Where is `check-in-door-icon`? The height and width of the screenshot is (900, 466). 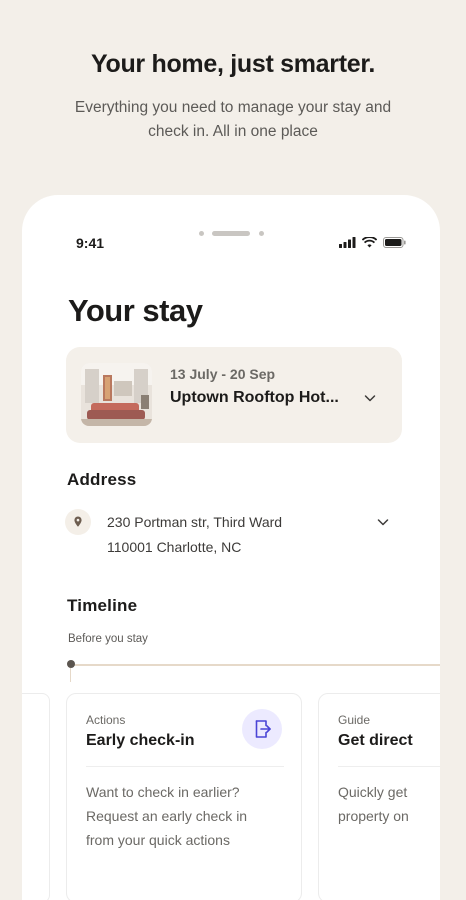
check-in-door-icon is located at coordinates (262, 729).